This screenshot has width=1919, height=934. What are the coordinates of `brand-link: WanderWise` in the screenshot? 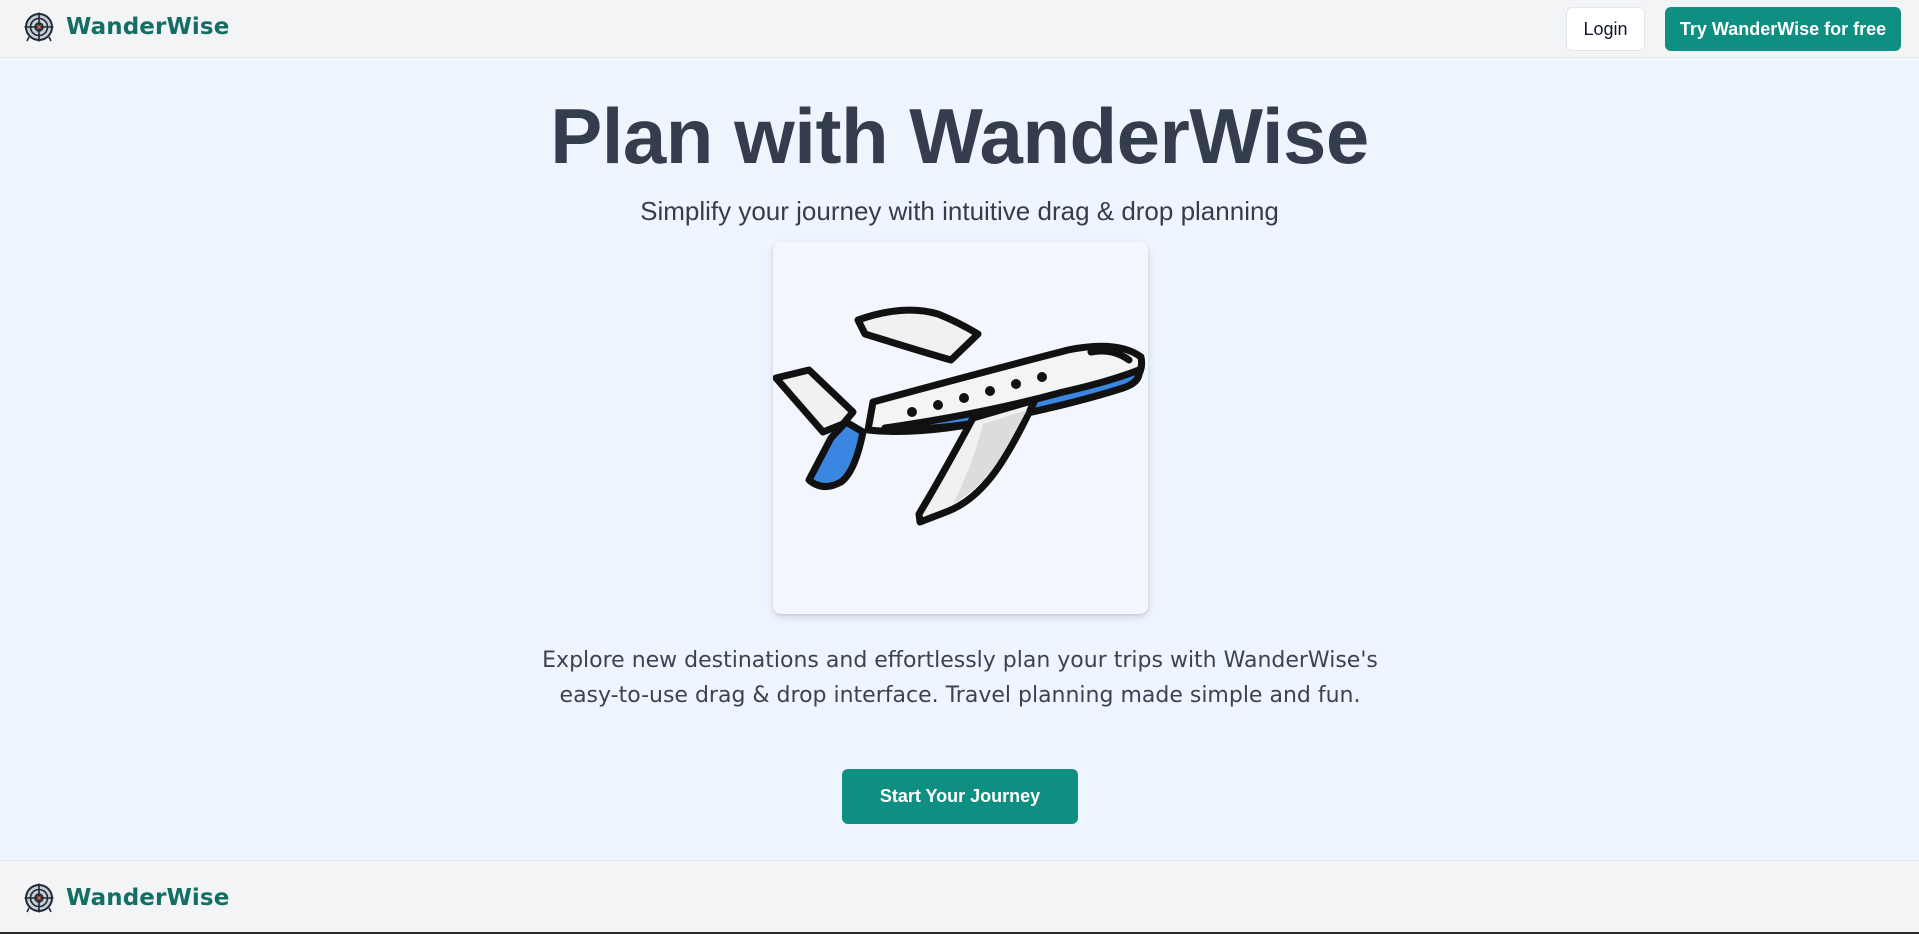 It's located at (126, 27).